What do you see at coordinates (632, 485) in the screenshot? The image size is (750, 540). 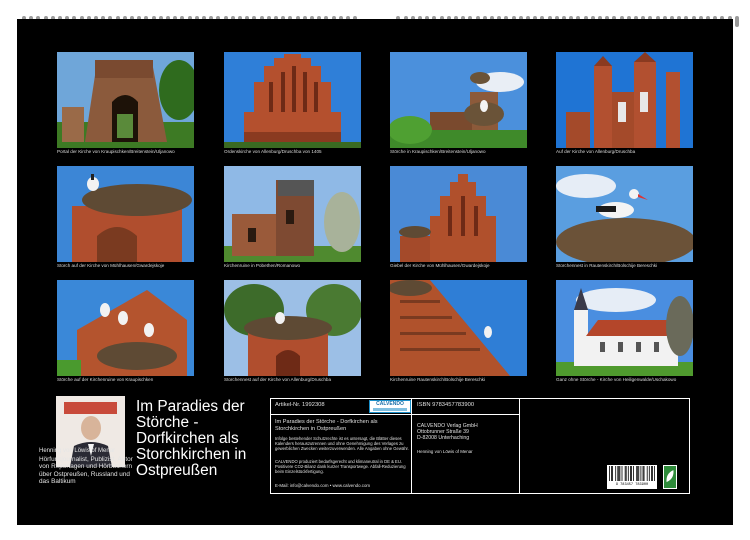 I see `barcode-number: 9 783457 783900` at bounding box center [632, 485].